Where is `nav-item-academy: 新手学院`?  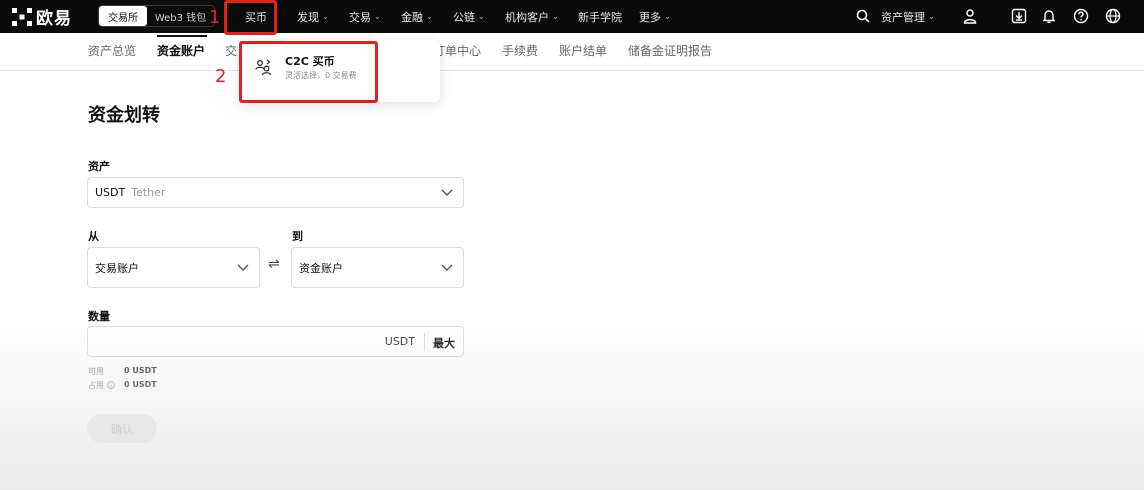 nav-item-academy: 新手学院 is located at coordinates (600, 16).